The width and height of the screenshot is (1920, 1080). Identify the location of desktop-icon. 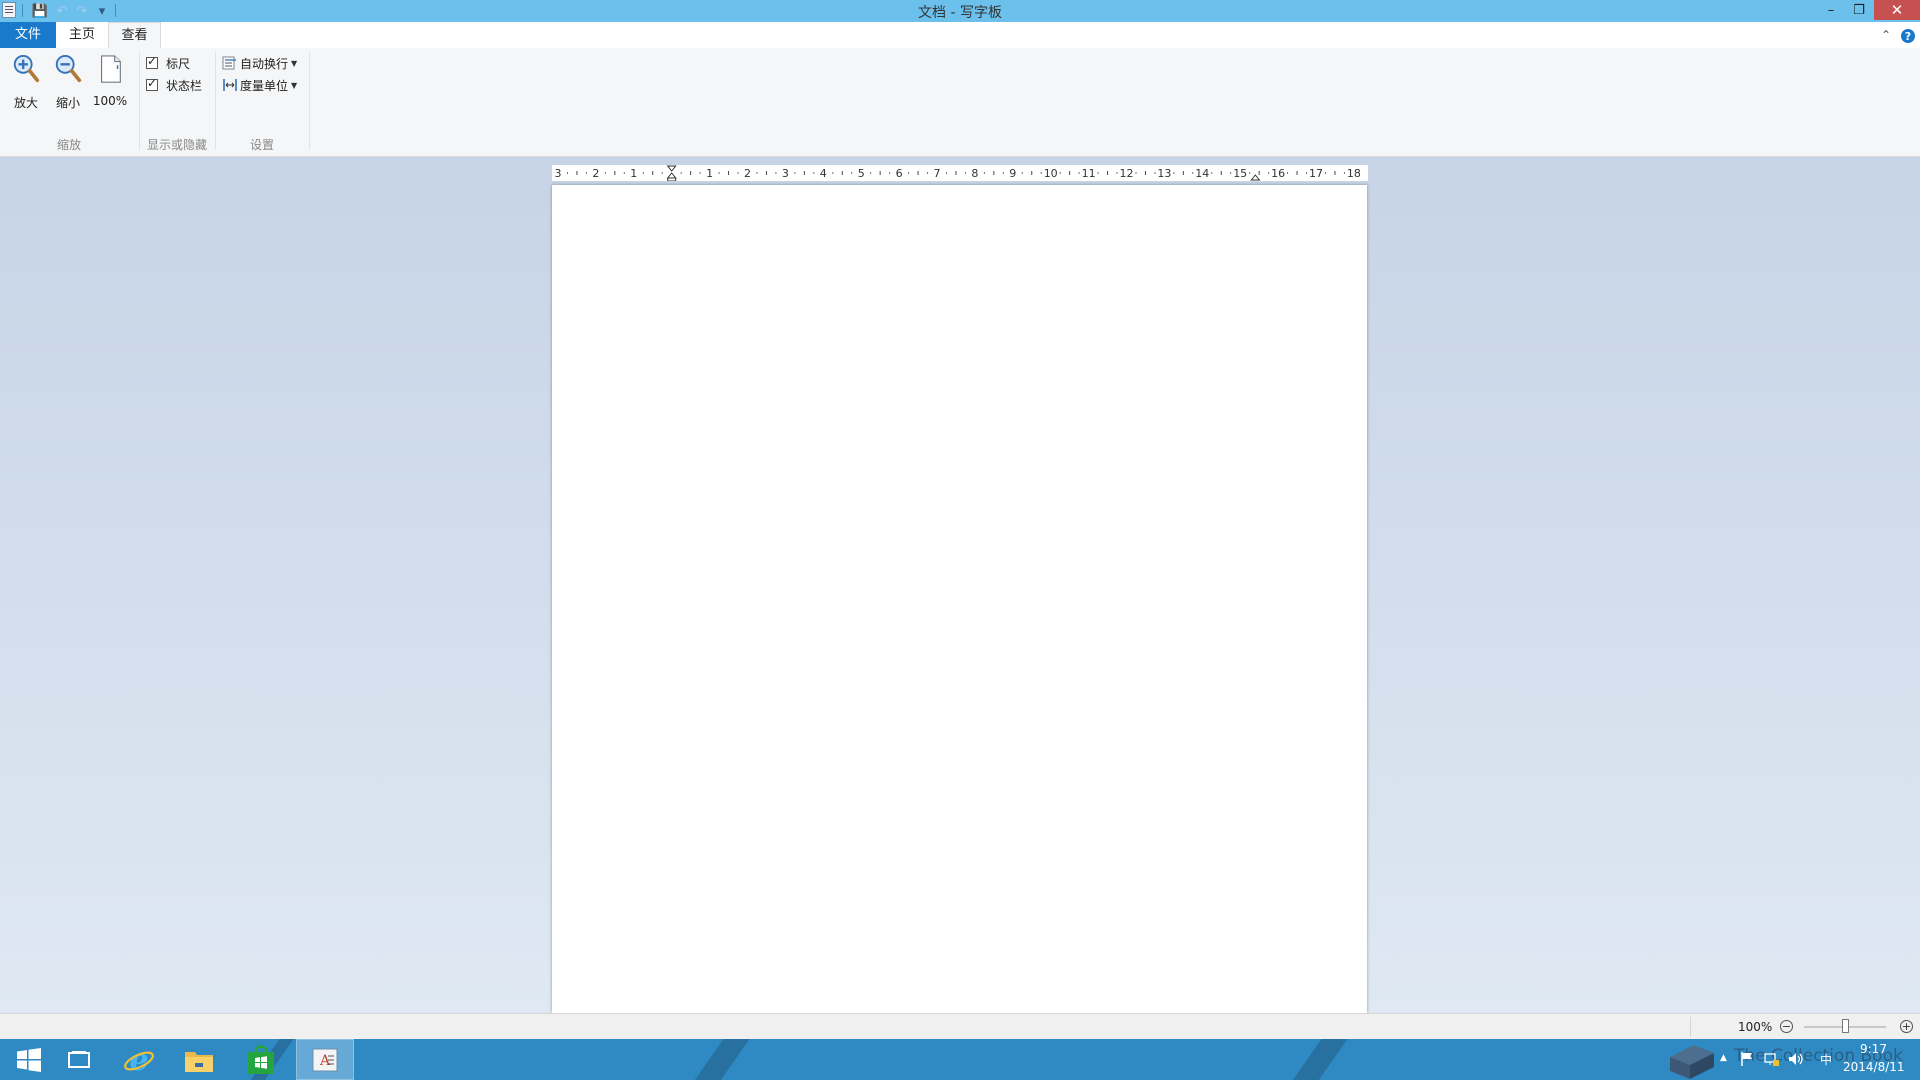
(79, 1059).